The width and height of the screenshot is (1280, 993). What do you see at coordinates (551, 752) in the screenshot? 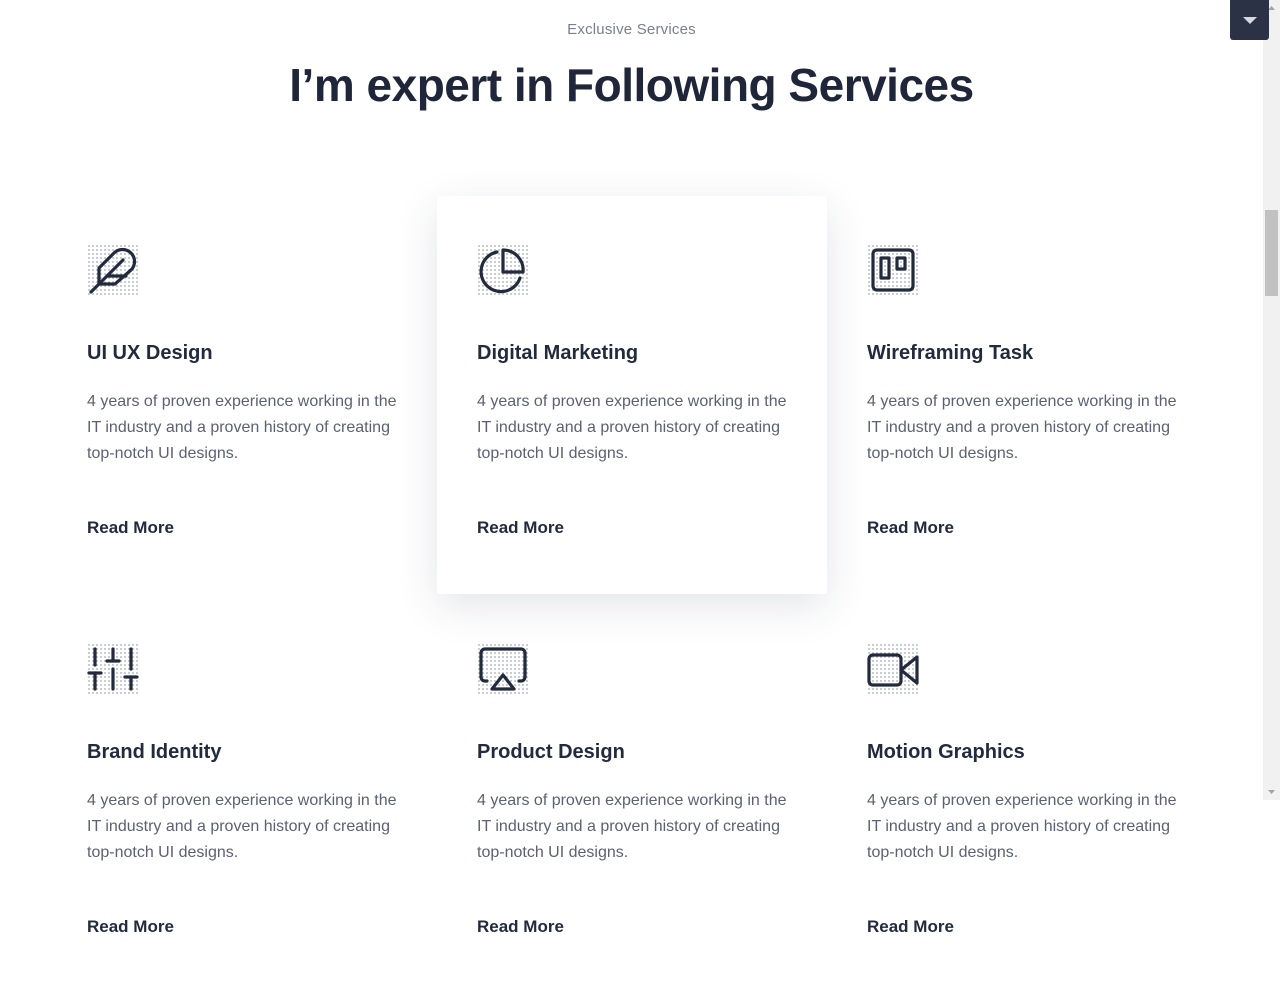
I see `service-title: Product Design` at bounding box center [551, 752].